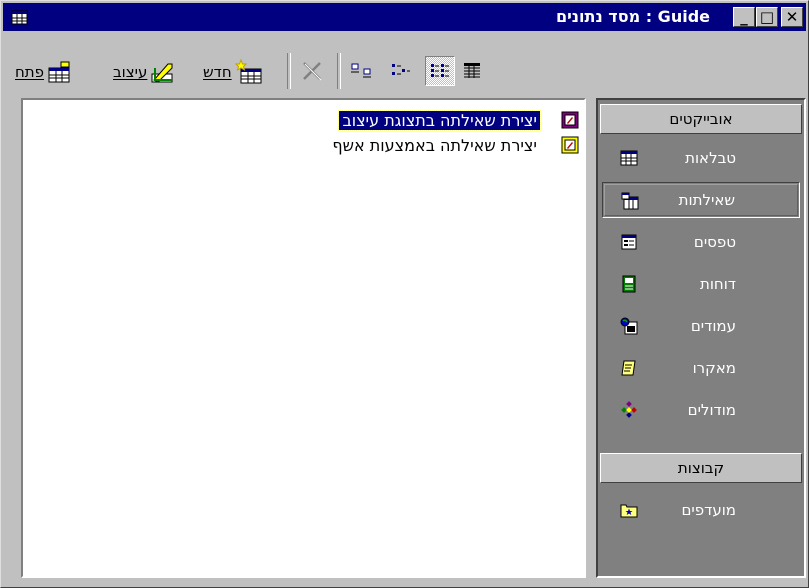 This screenshot has height=588, width=809. I want to click on maximize-icon: □, so click(767, 17).